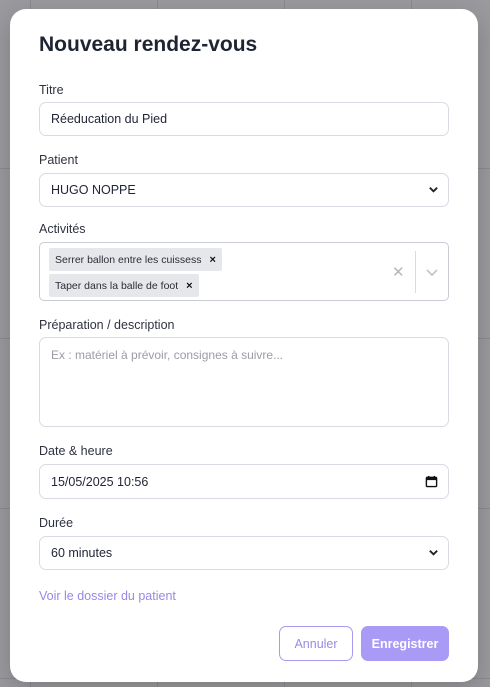 The height and width of the screenshot is (687, 490). I want to click on divider, so click(415, 272).